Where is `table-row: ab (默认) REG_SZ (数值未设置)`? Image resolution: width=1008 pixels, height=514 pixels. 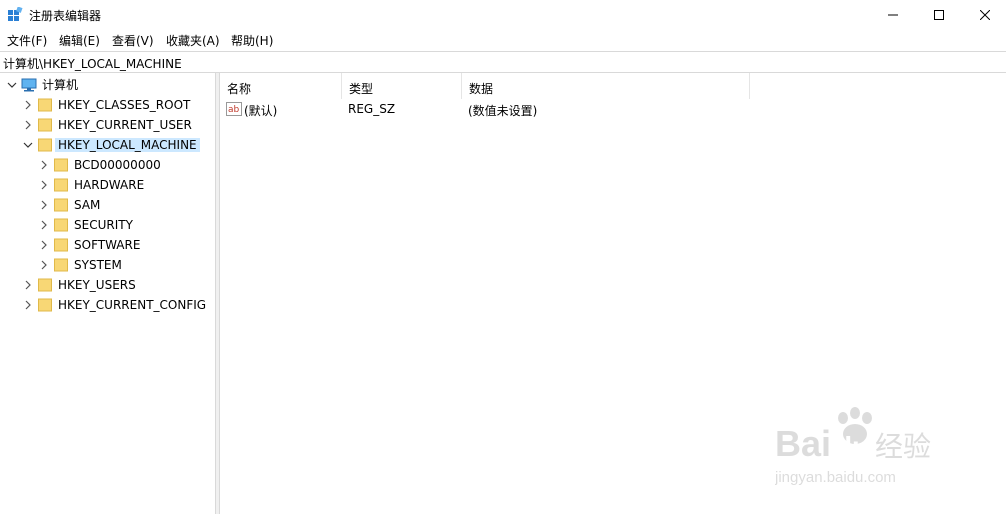
table-row: ab (默认) REG_SZ (数值未设置) is located at coordinates (485, 109).